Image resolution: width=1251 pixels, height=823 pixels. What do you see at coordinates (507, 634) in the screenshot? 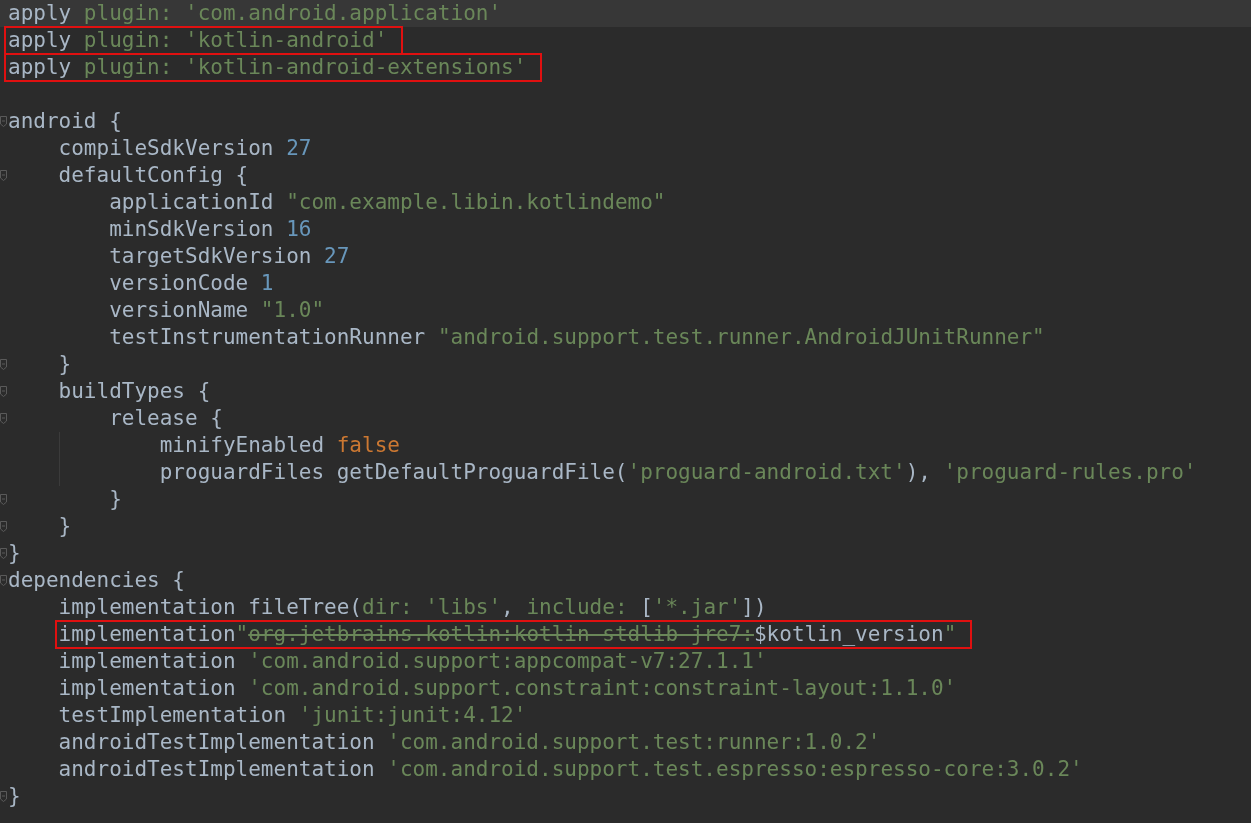
I see `code-line: implementation"org.jetbrains.kotlin:kotlin-stdlib-jre7:$kotlin_version"` at bounding box center [507, 634].